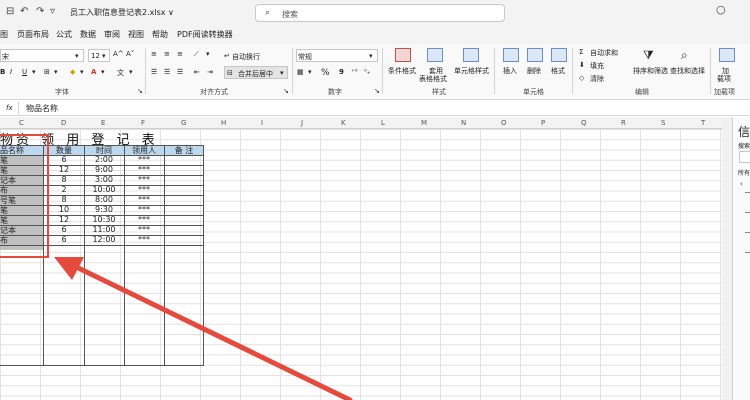 The height and width of the screenshot is (400, 750). I want to click on side-panel: 信 搜索 所有 ‹, so click(741, 258).